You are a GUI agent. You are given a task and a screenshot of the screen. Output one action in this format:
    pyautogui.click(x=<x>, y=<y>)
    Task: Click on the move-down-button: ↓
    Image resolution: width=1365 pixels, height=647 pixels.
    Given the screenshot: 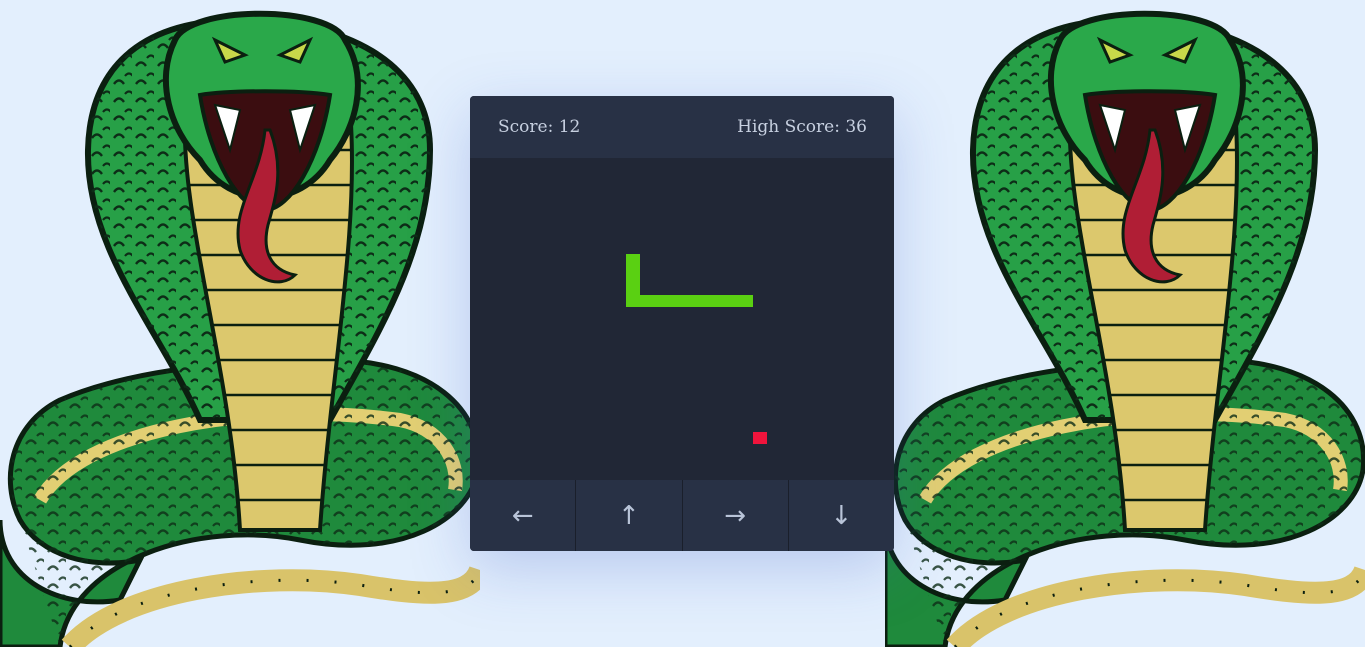 What is the action you would take?
    pyautogui.click(x=841, y=515)
    